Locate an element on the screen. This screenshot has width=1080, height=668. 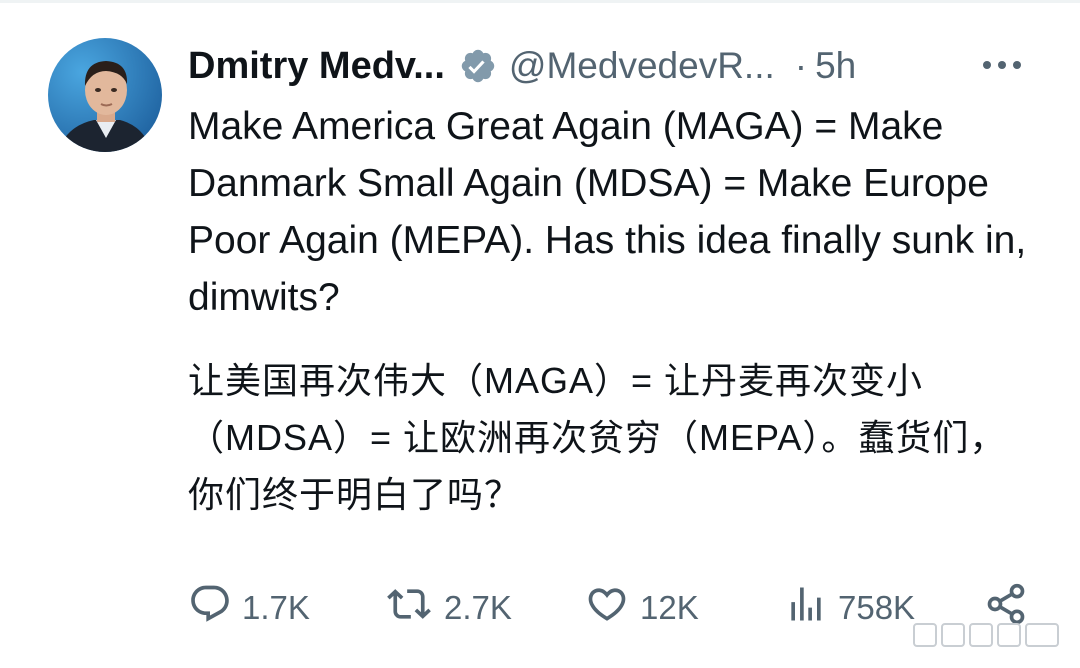
reply-icon is located at coordinates (215, 608).